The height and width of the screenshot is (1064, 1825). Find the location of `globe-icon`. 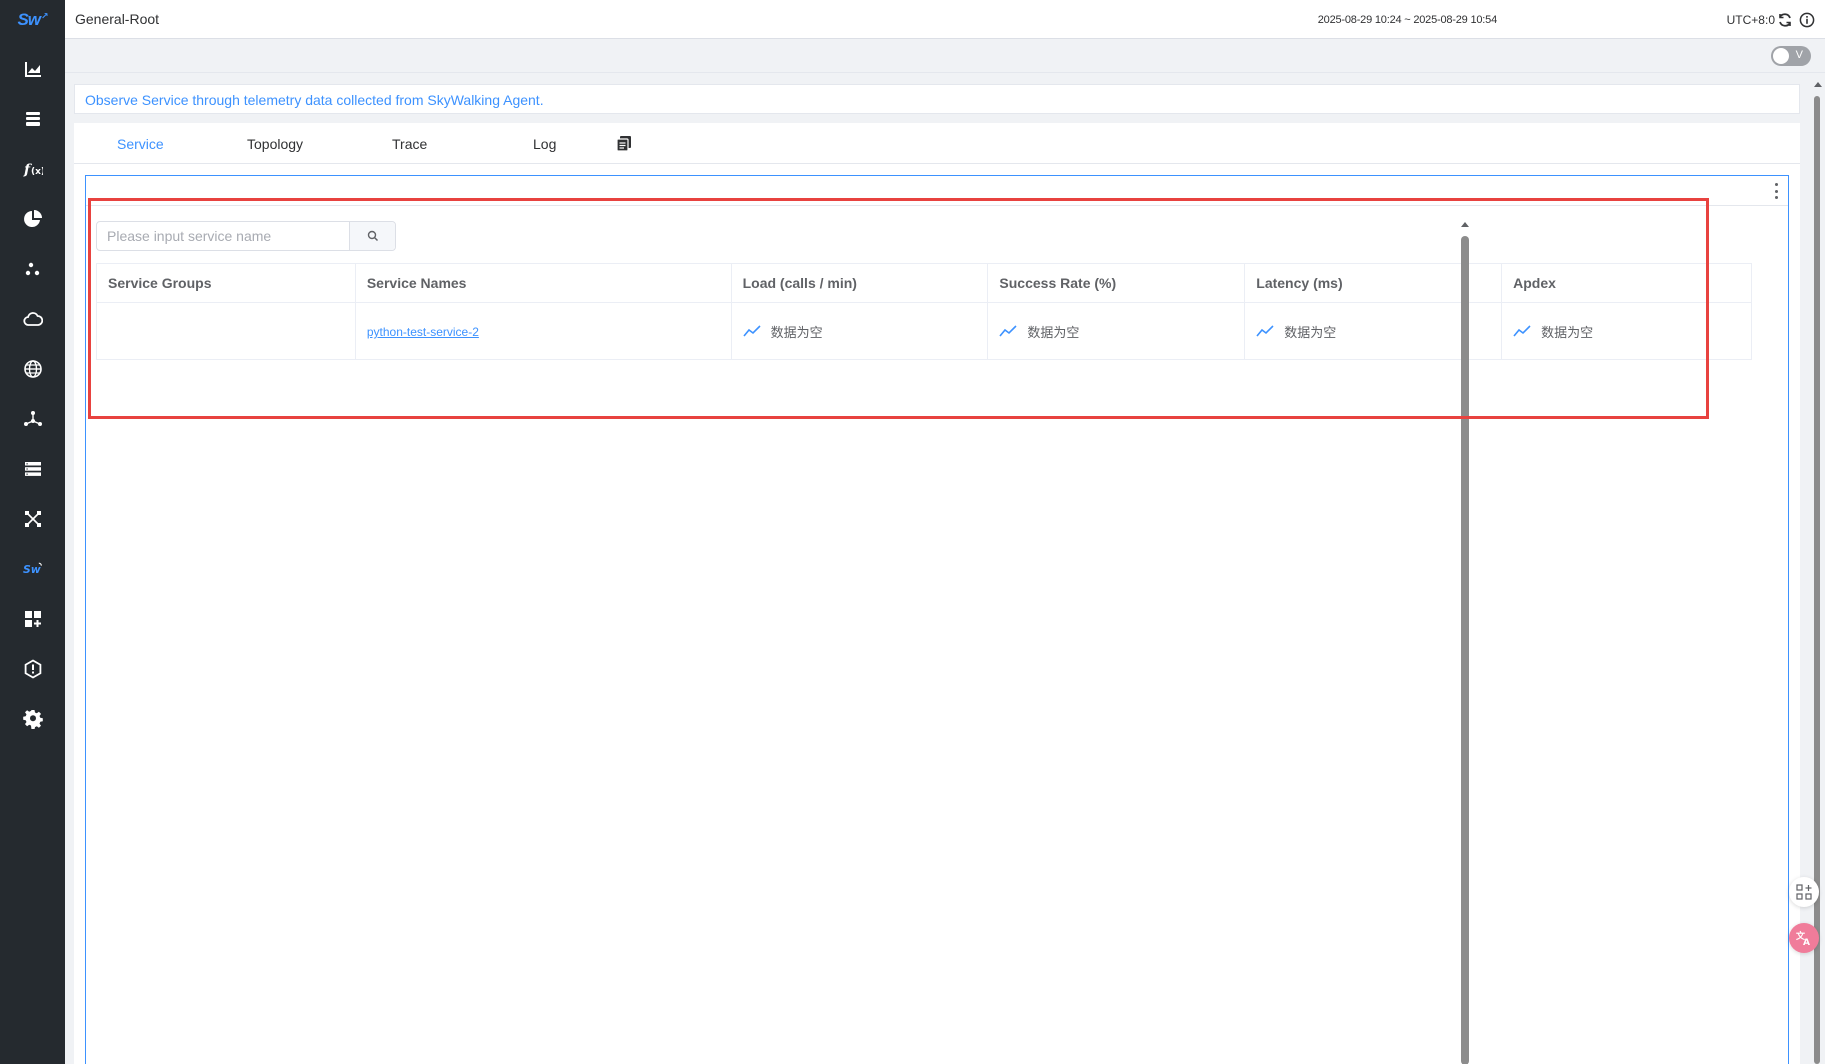

globe-icon is located at coordinates (32, 369).